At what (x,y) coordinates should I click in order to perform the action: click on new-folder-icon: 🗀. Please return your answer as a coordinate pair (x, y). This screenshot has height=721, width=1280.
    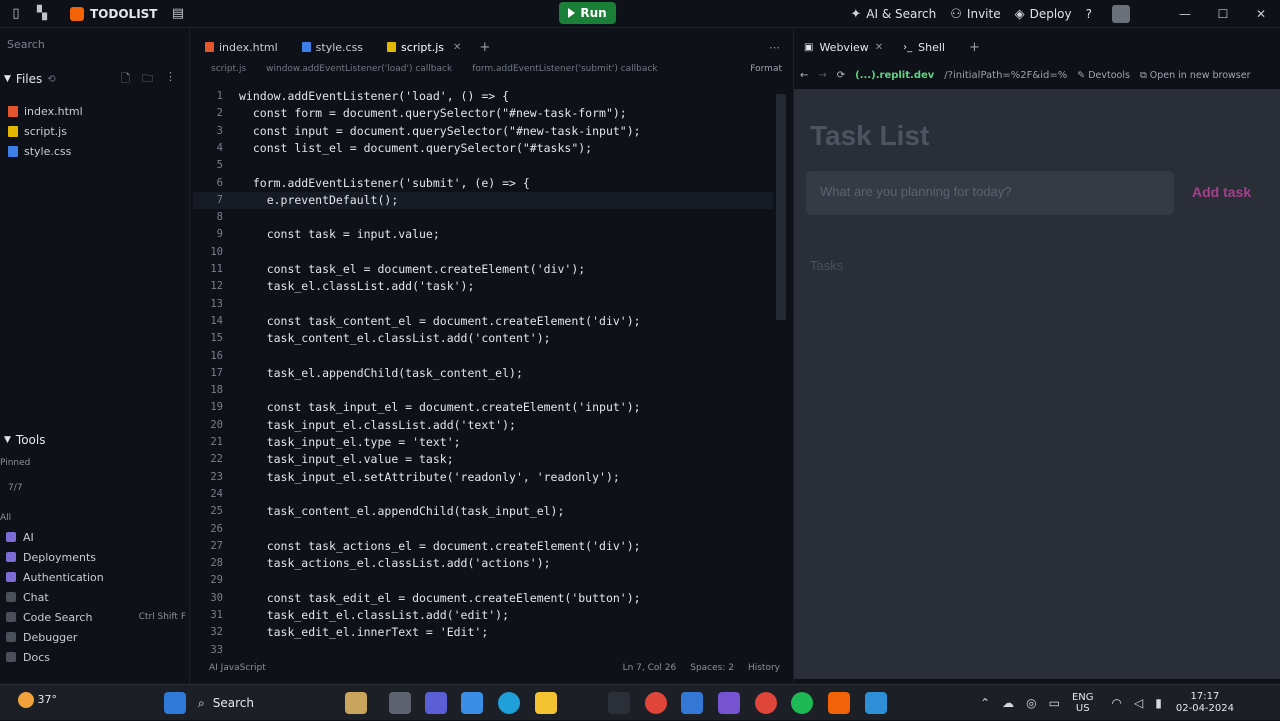
    Looking at the image, I should click on (147, 79).